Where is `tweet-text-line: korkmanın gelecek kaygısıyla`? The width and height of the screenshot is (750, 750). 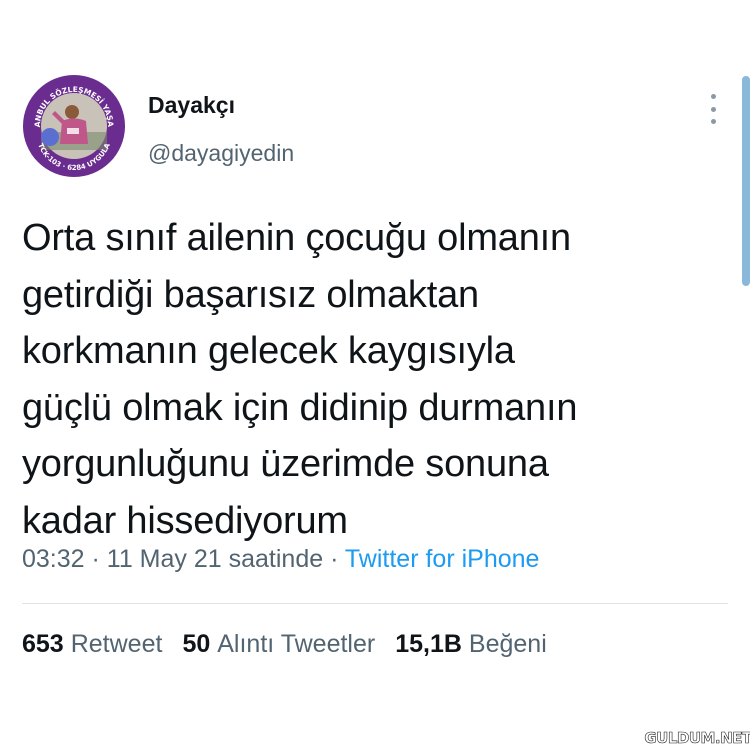 tweet-text-line: korkmanın gelecek kaygısıyla is located at coordinates (268, 351).